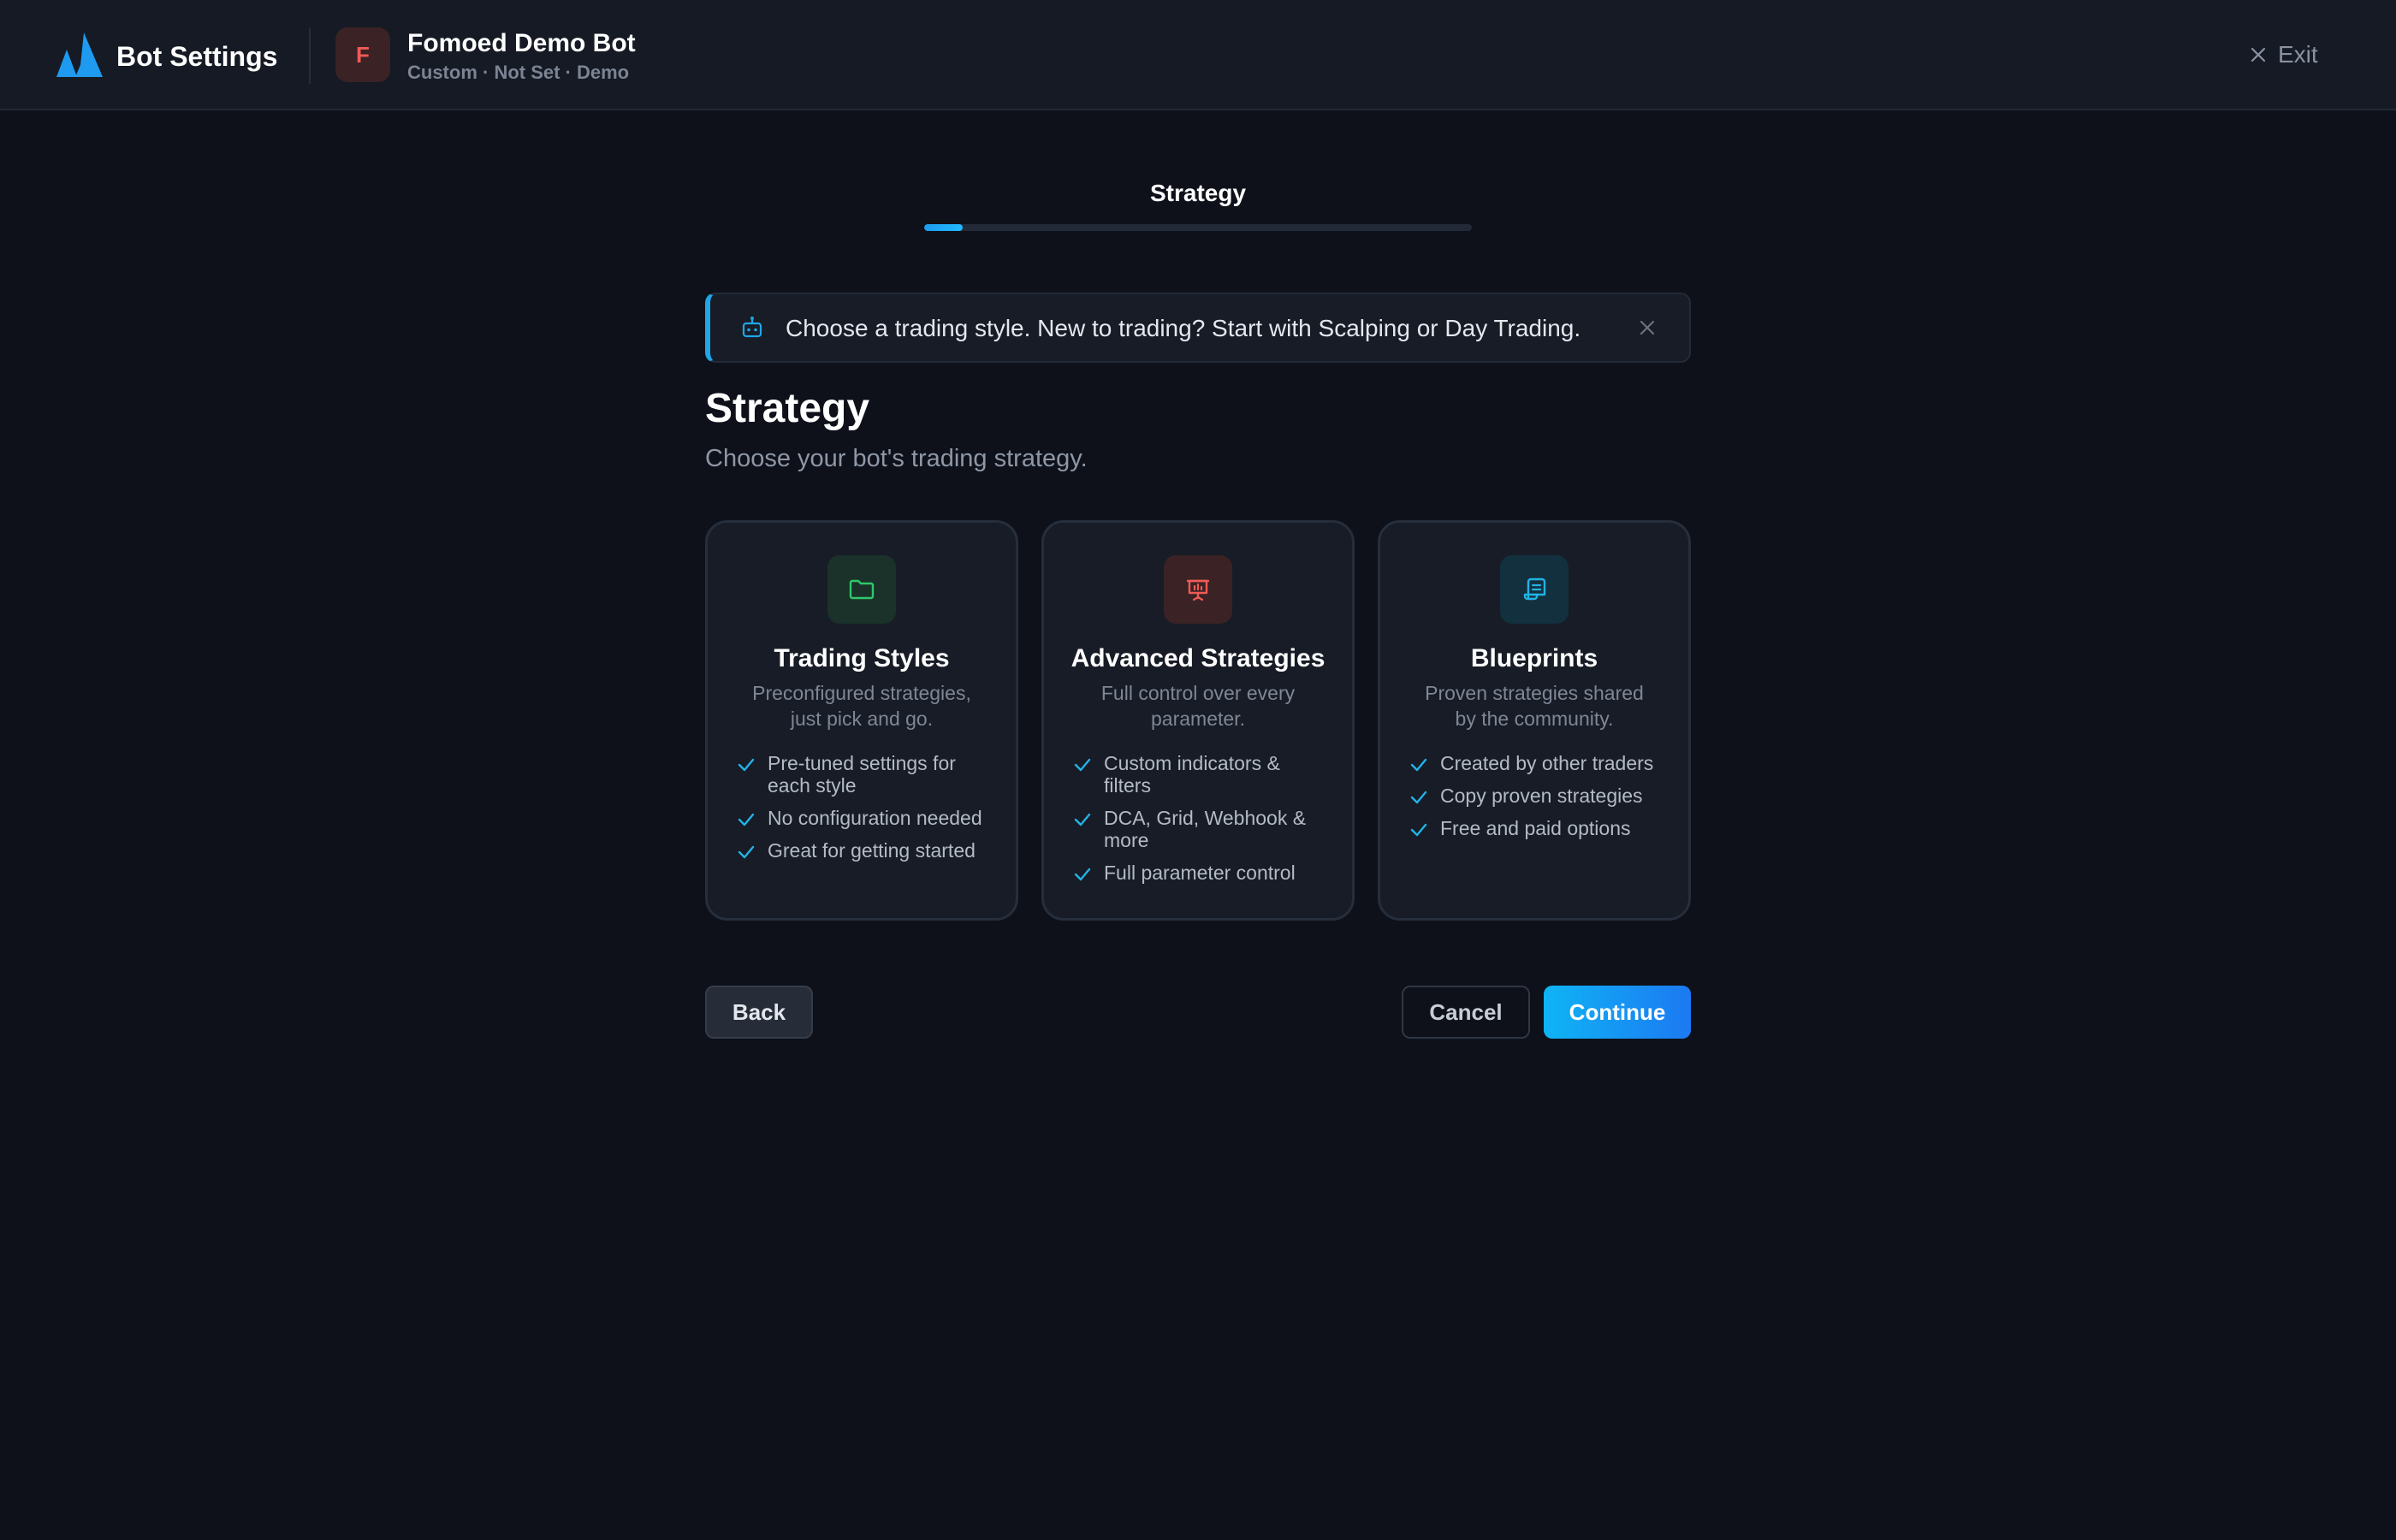 The height and width of the screenshot is (1540, 2396). Describe the element at coordinates (1192, 774) in the screenshot. I see `feature-text: Custom indicators & filters` at that location.